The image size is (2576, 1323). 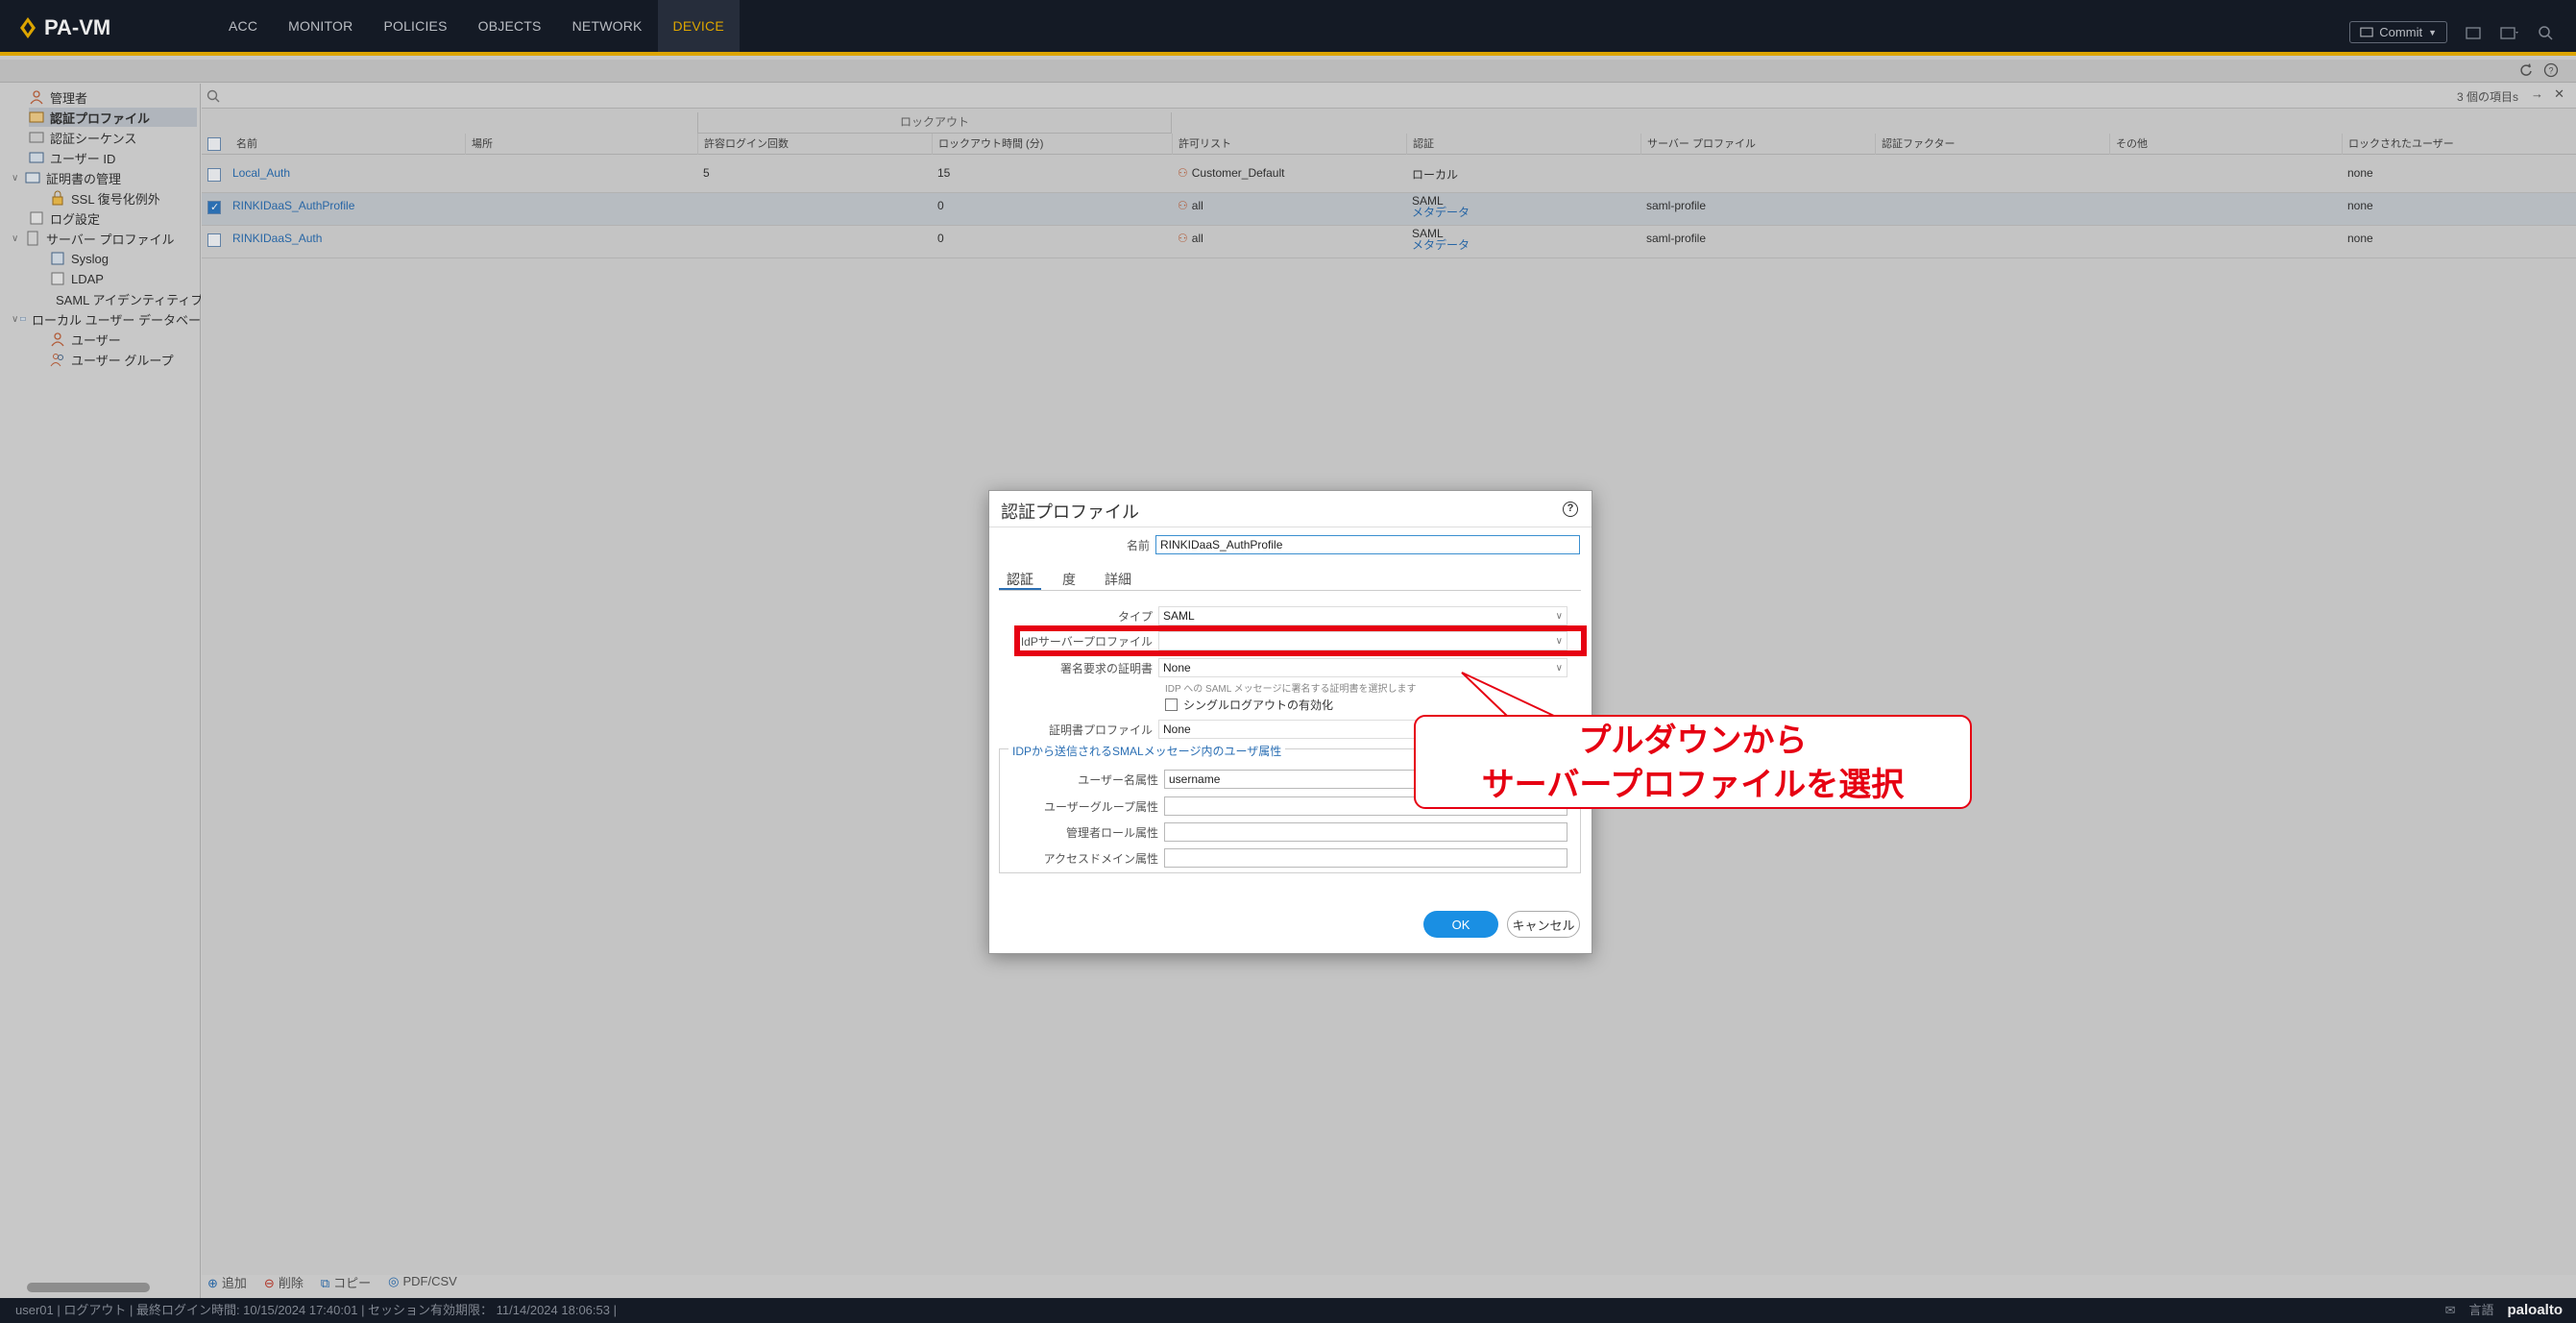 What do you see at coordinates (1543, 925) in the screenshot?
I see `cancel-button: キャンセル` at bounding box center [1543, 925].